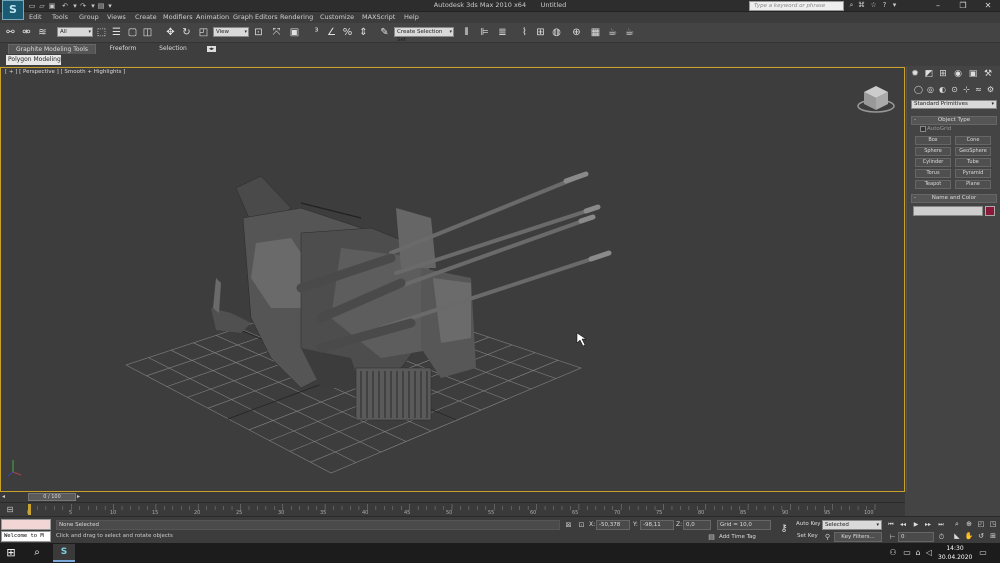  Describe the element at coordinates (955, 548) in the screenshot. I see `clock-time: 14:30` at that location.